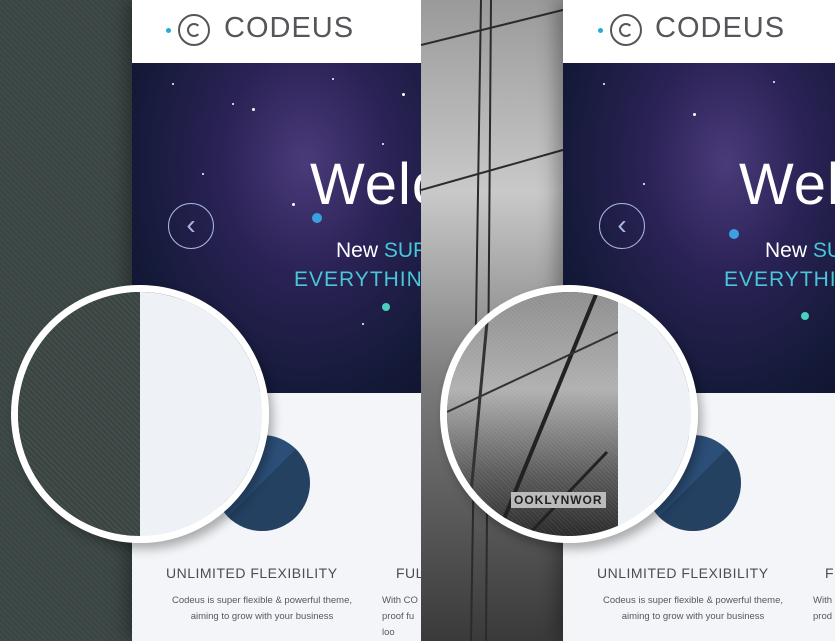  I want to click on hero-subtitle-line2: EVERYTHING y, so click(357, 279).